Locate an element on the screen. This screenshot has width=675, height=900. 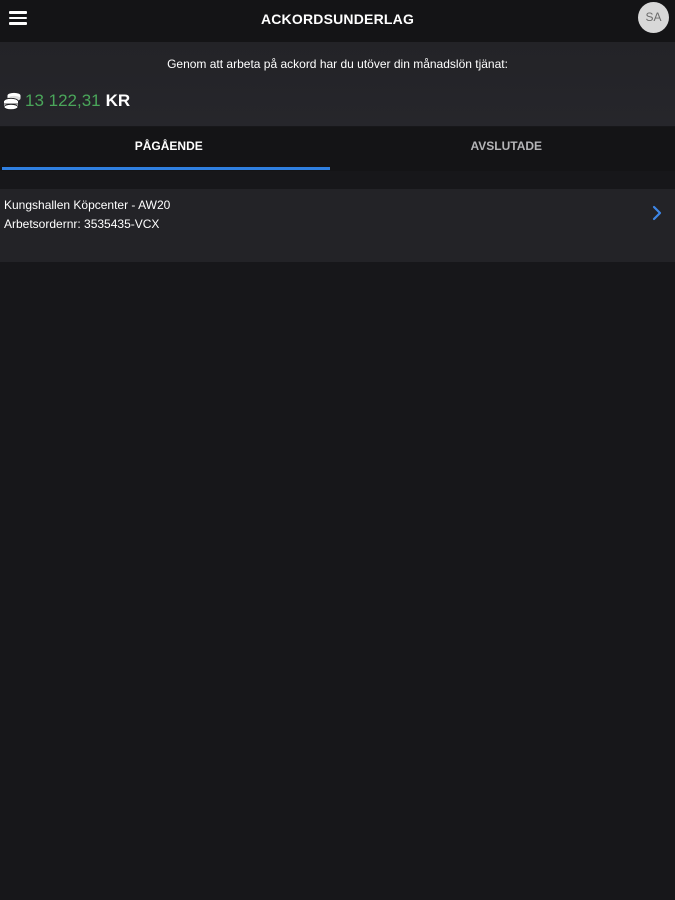
chevron-right-icon is located at coordinates (657, 213).